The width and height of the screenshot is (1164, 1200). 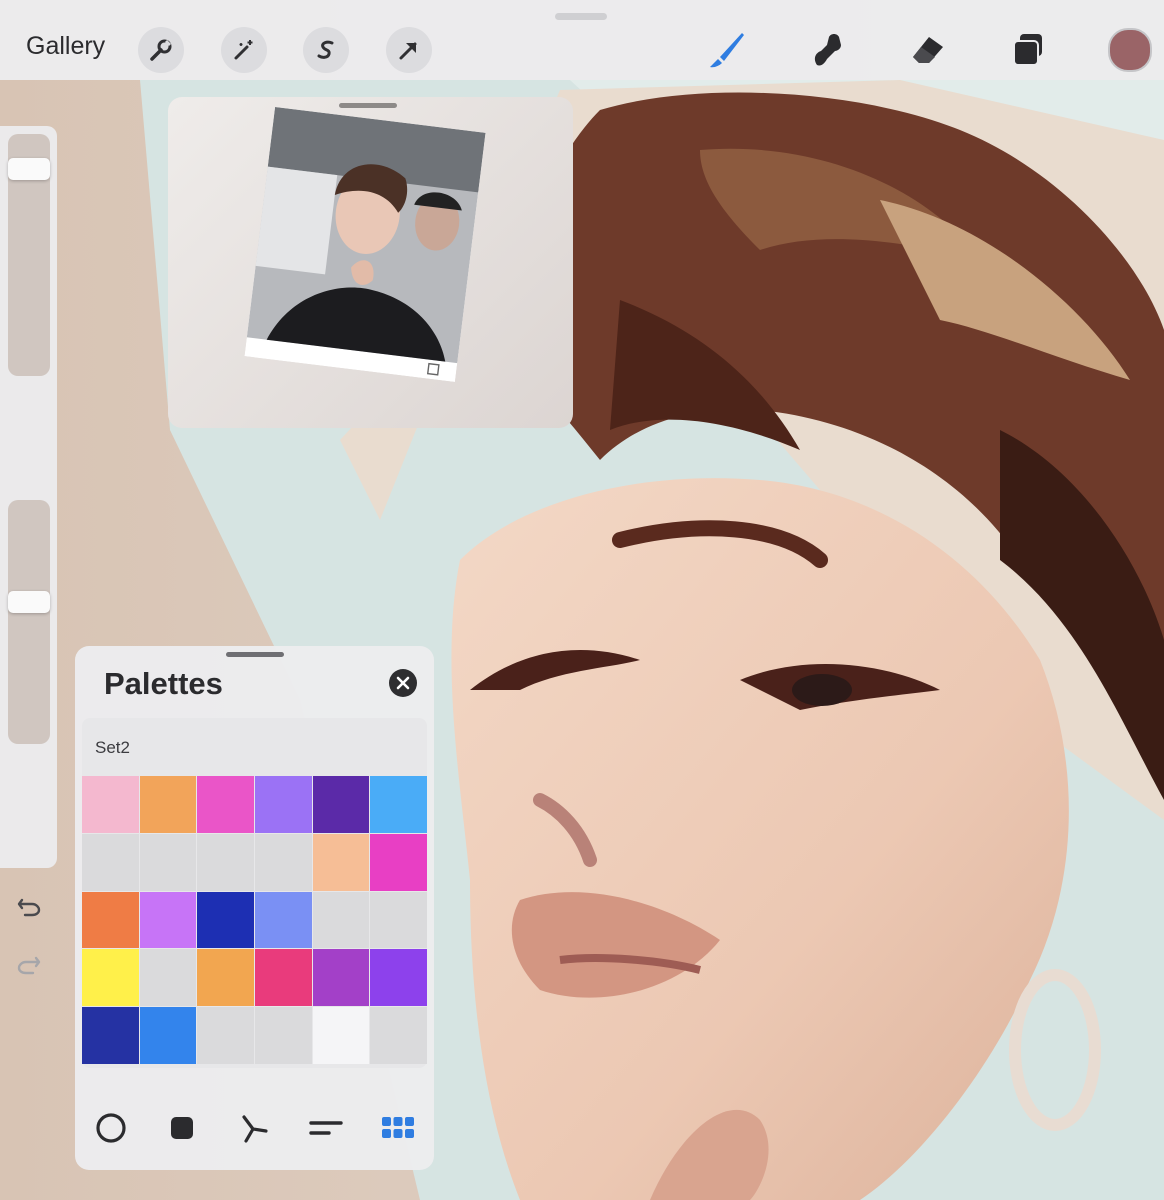 I want to click on palettes-drag-handle, so click(x=255, y=654).